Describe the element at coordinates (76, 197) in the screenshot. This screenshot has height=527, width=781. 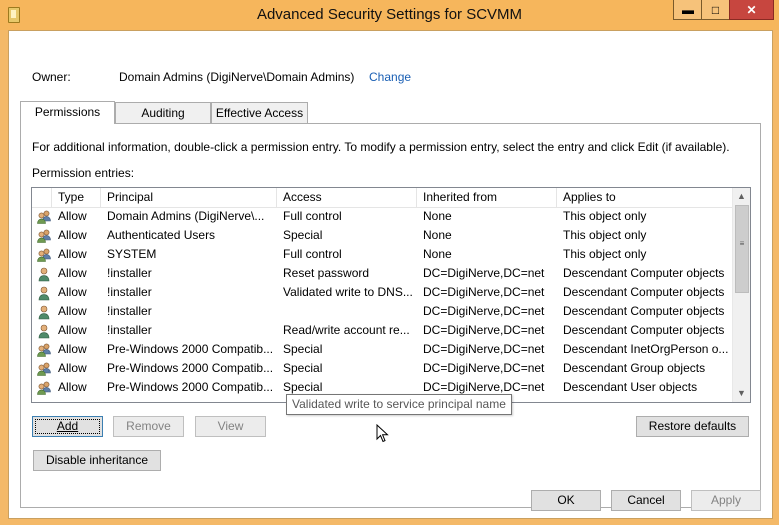
I see `column-header-type: Type` at that location.